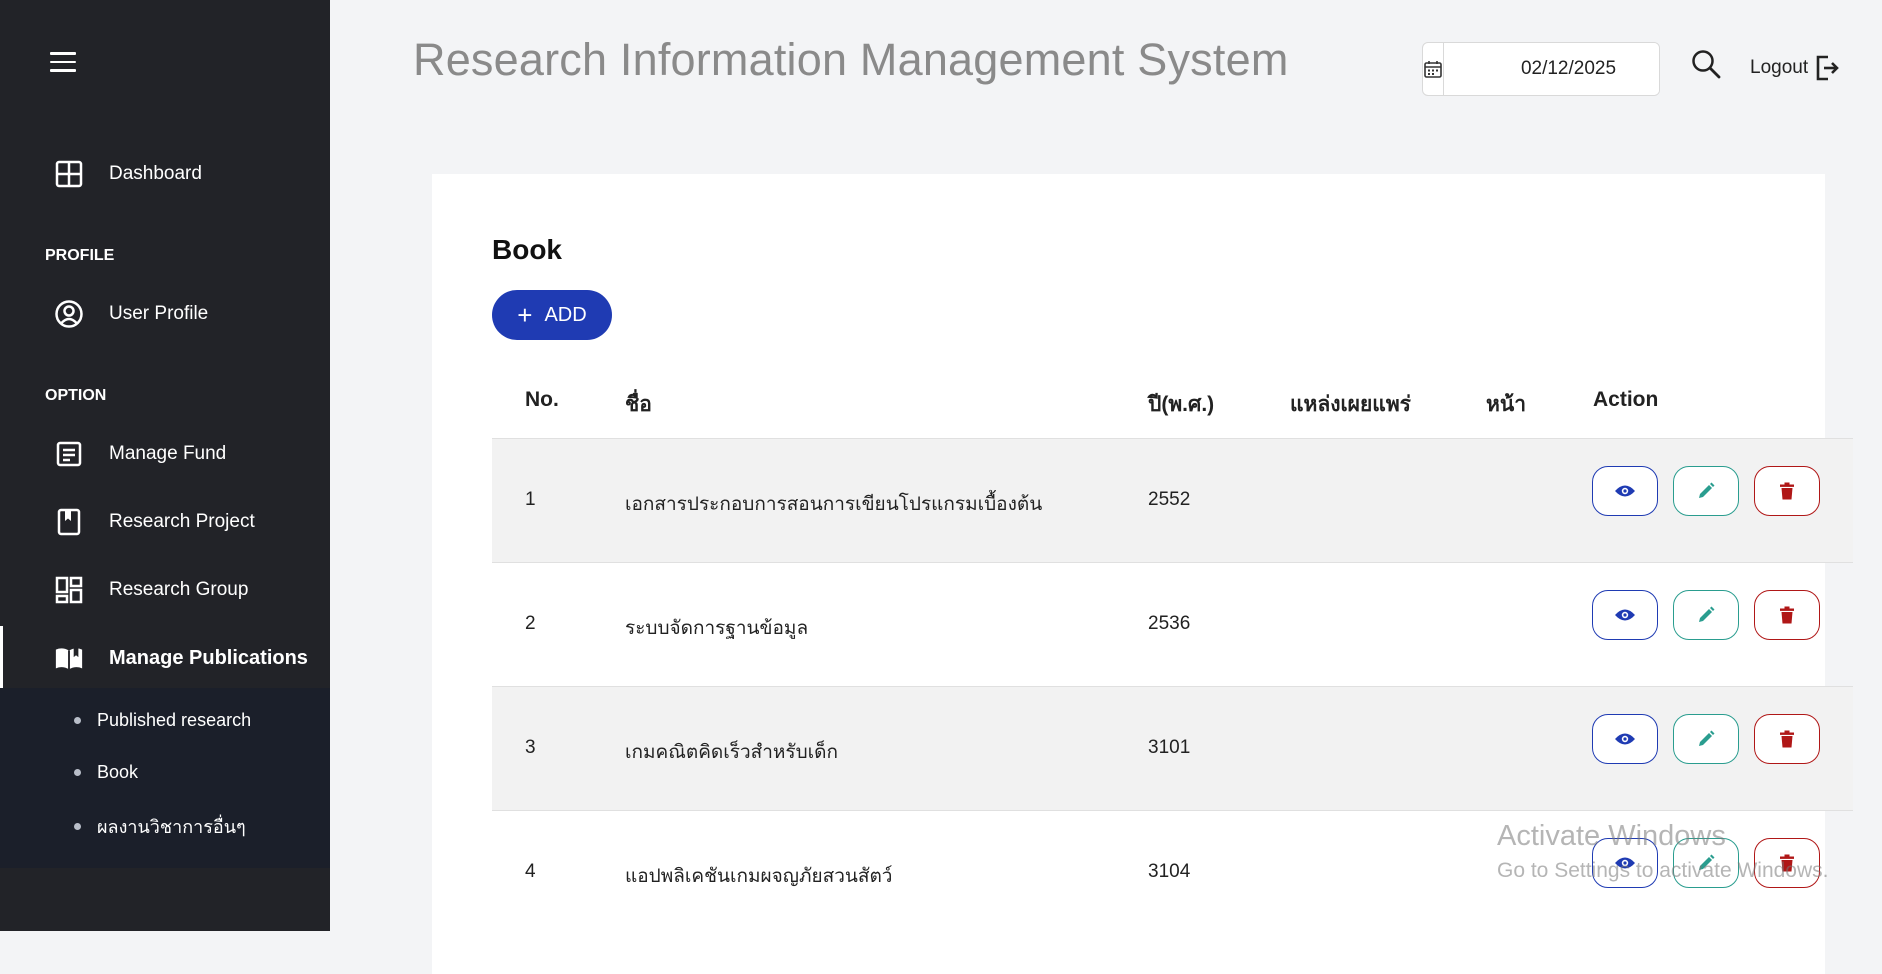  What do you see at coordinates (76, 395) in the screenshot?
I see `section-label-option: OPTION` at bounding box center [76, 395].